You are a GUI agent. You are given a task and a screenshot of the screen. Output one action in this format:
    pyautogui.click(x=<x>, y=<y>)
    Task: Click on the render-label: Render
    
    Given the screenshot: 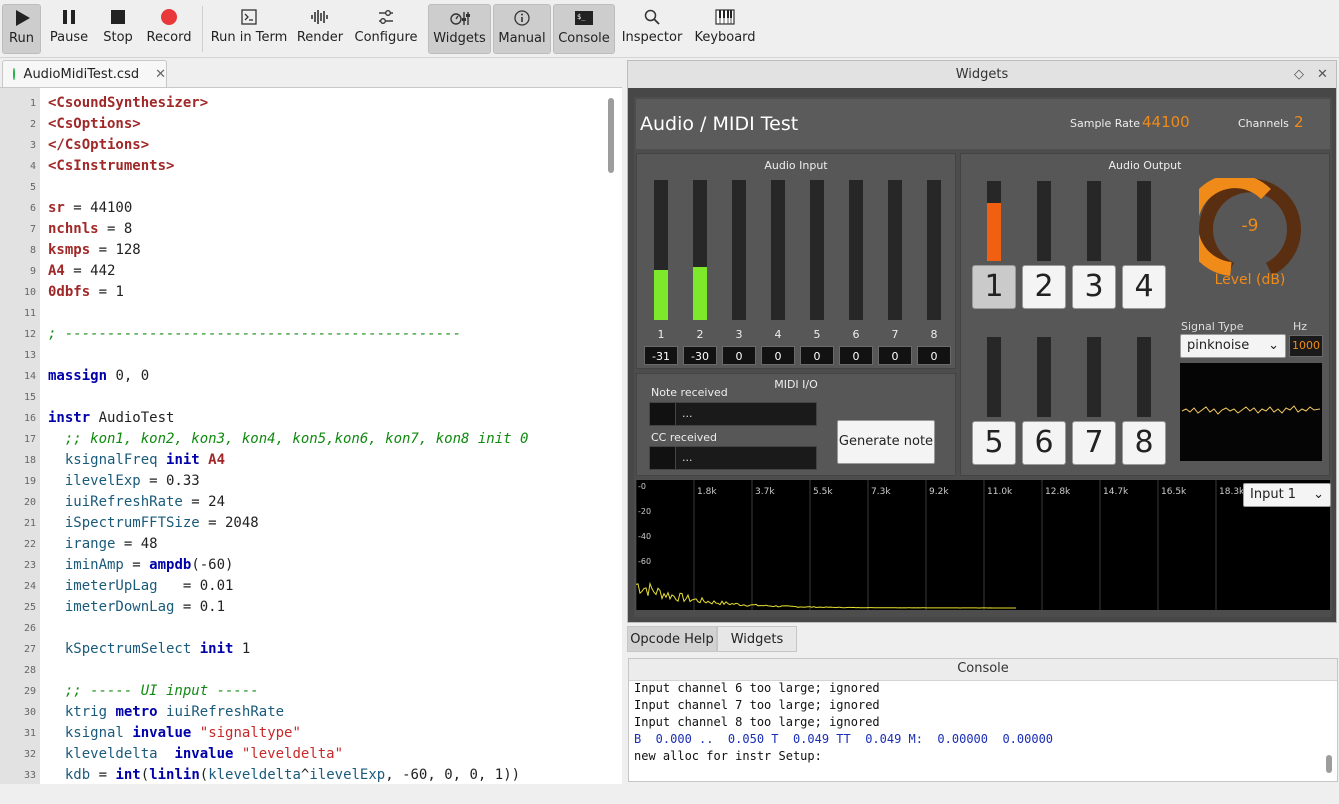 What is the action you would take?
    pyautogui.click(x=320, y=37)
    